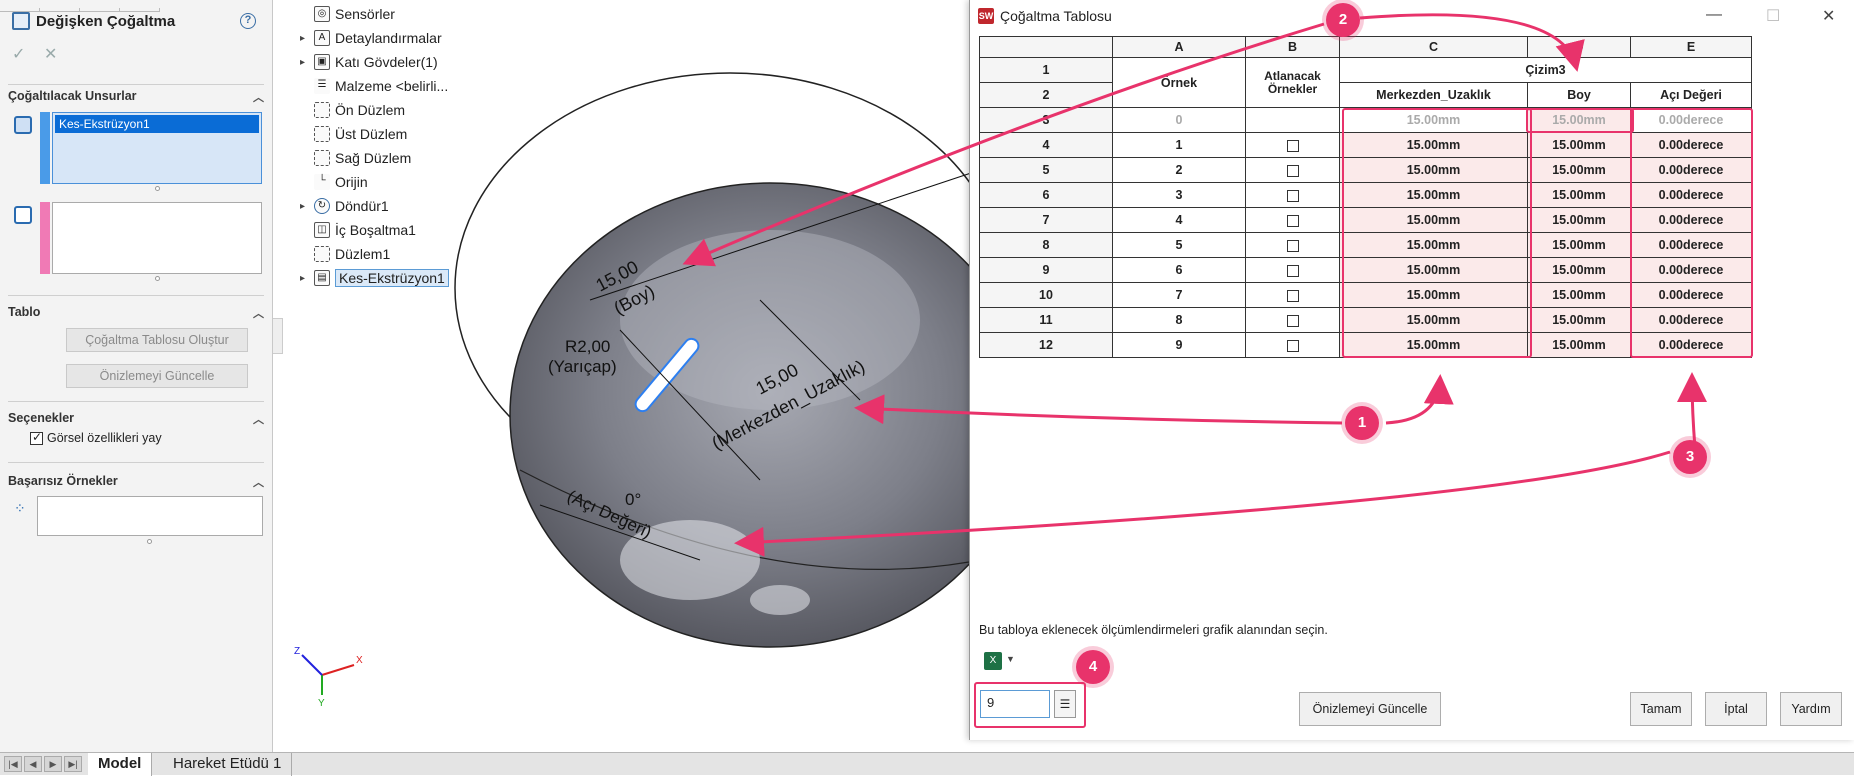 This screenshot has height=776, width=1854. Describe the element at coordinates (1343, 20) in the screenshot. I see `callout-badge-2: 2` at that location.